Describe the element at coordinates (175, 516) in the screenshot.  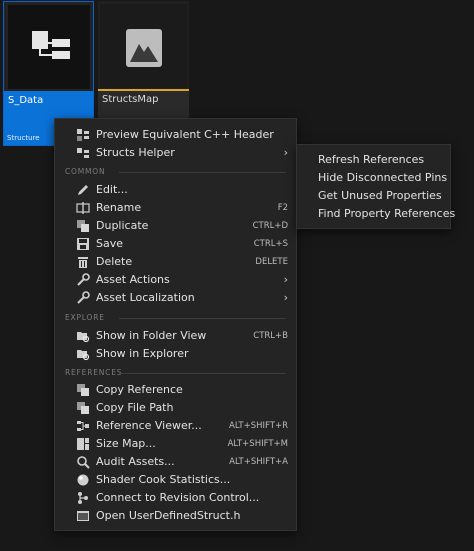
I see `menu-item-open-header-file: Open UserDefinedStruct.h` at that location.